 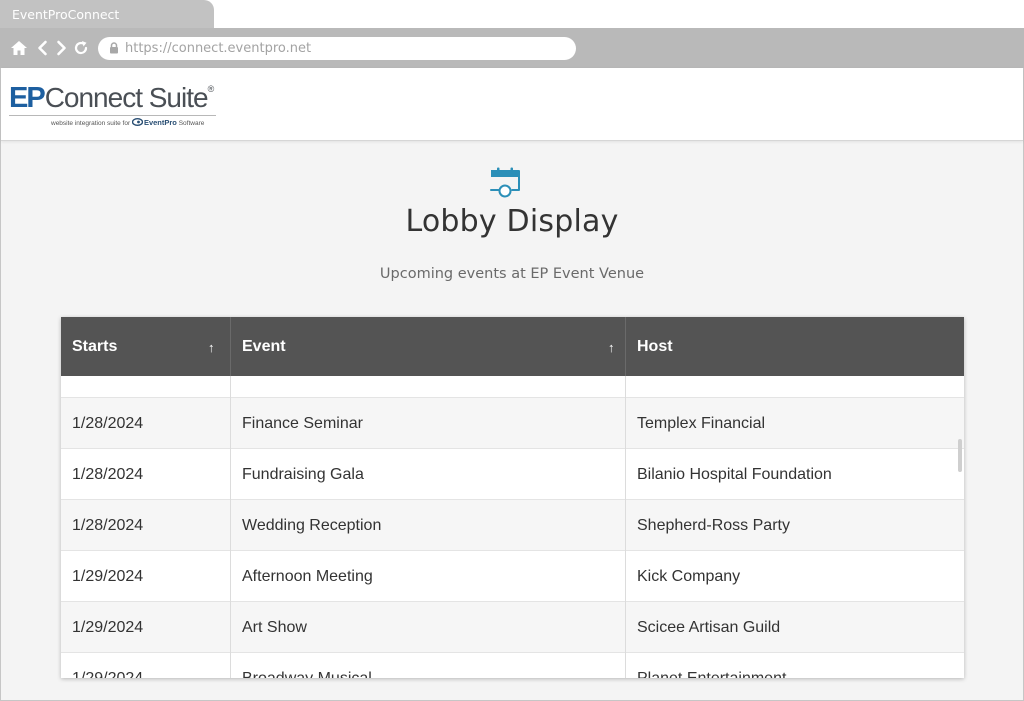 I want to click on url-text: https://connect.eventpro.net, so click(x=218, y=48).